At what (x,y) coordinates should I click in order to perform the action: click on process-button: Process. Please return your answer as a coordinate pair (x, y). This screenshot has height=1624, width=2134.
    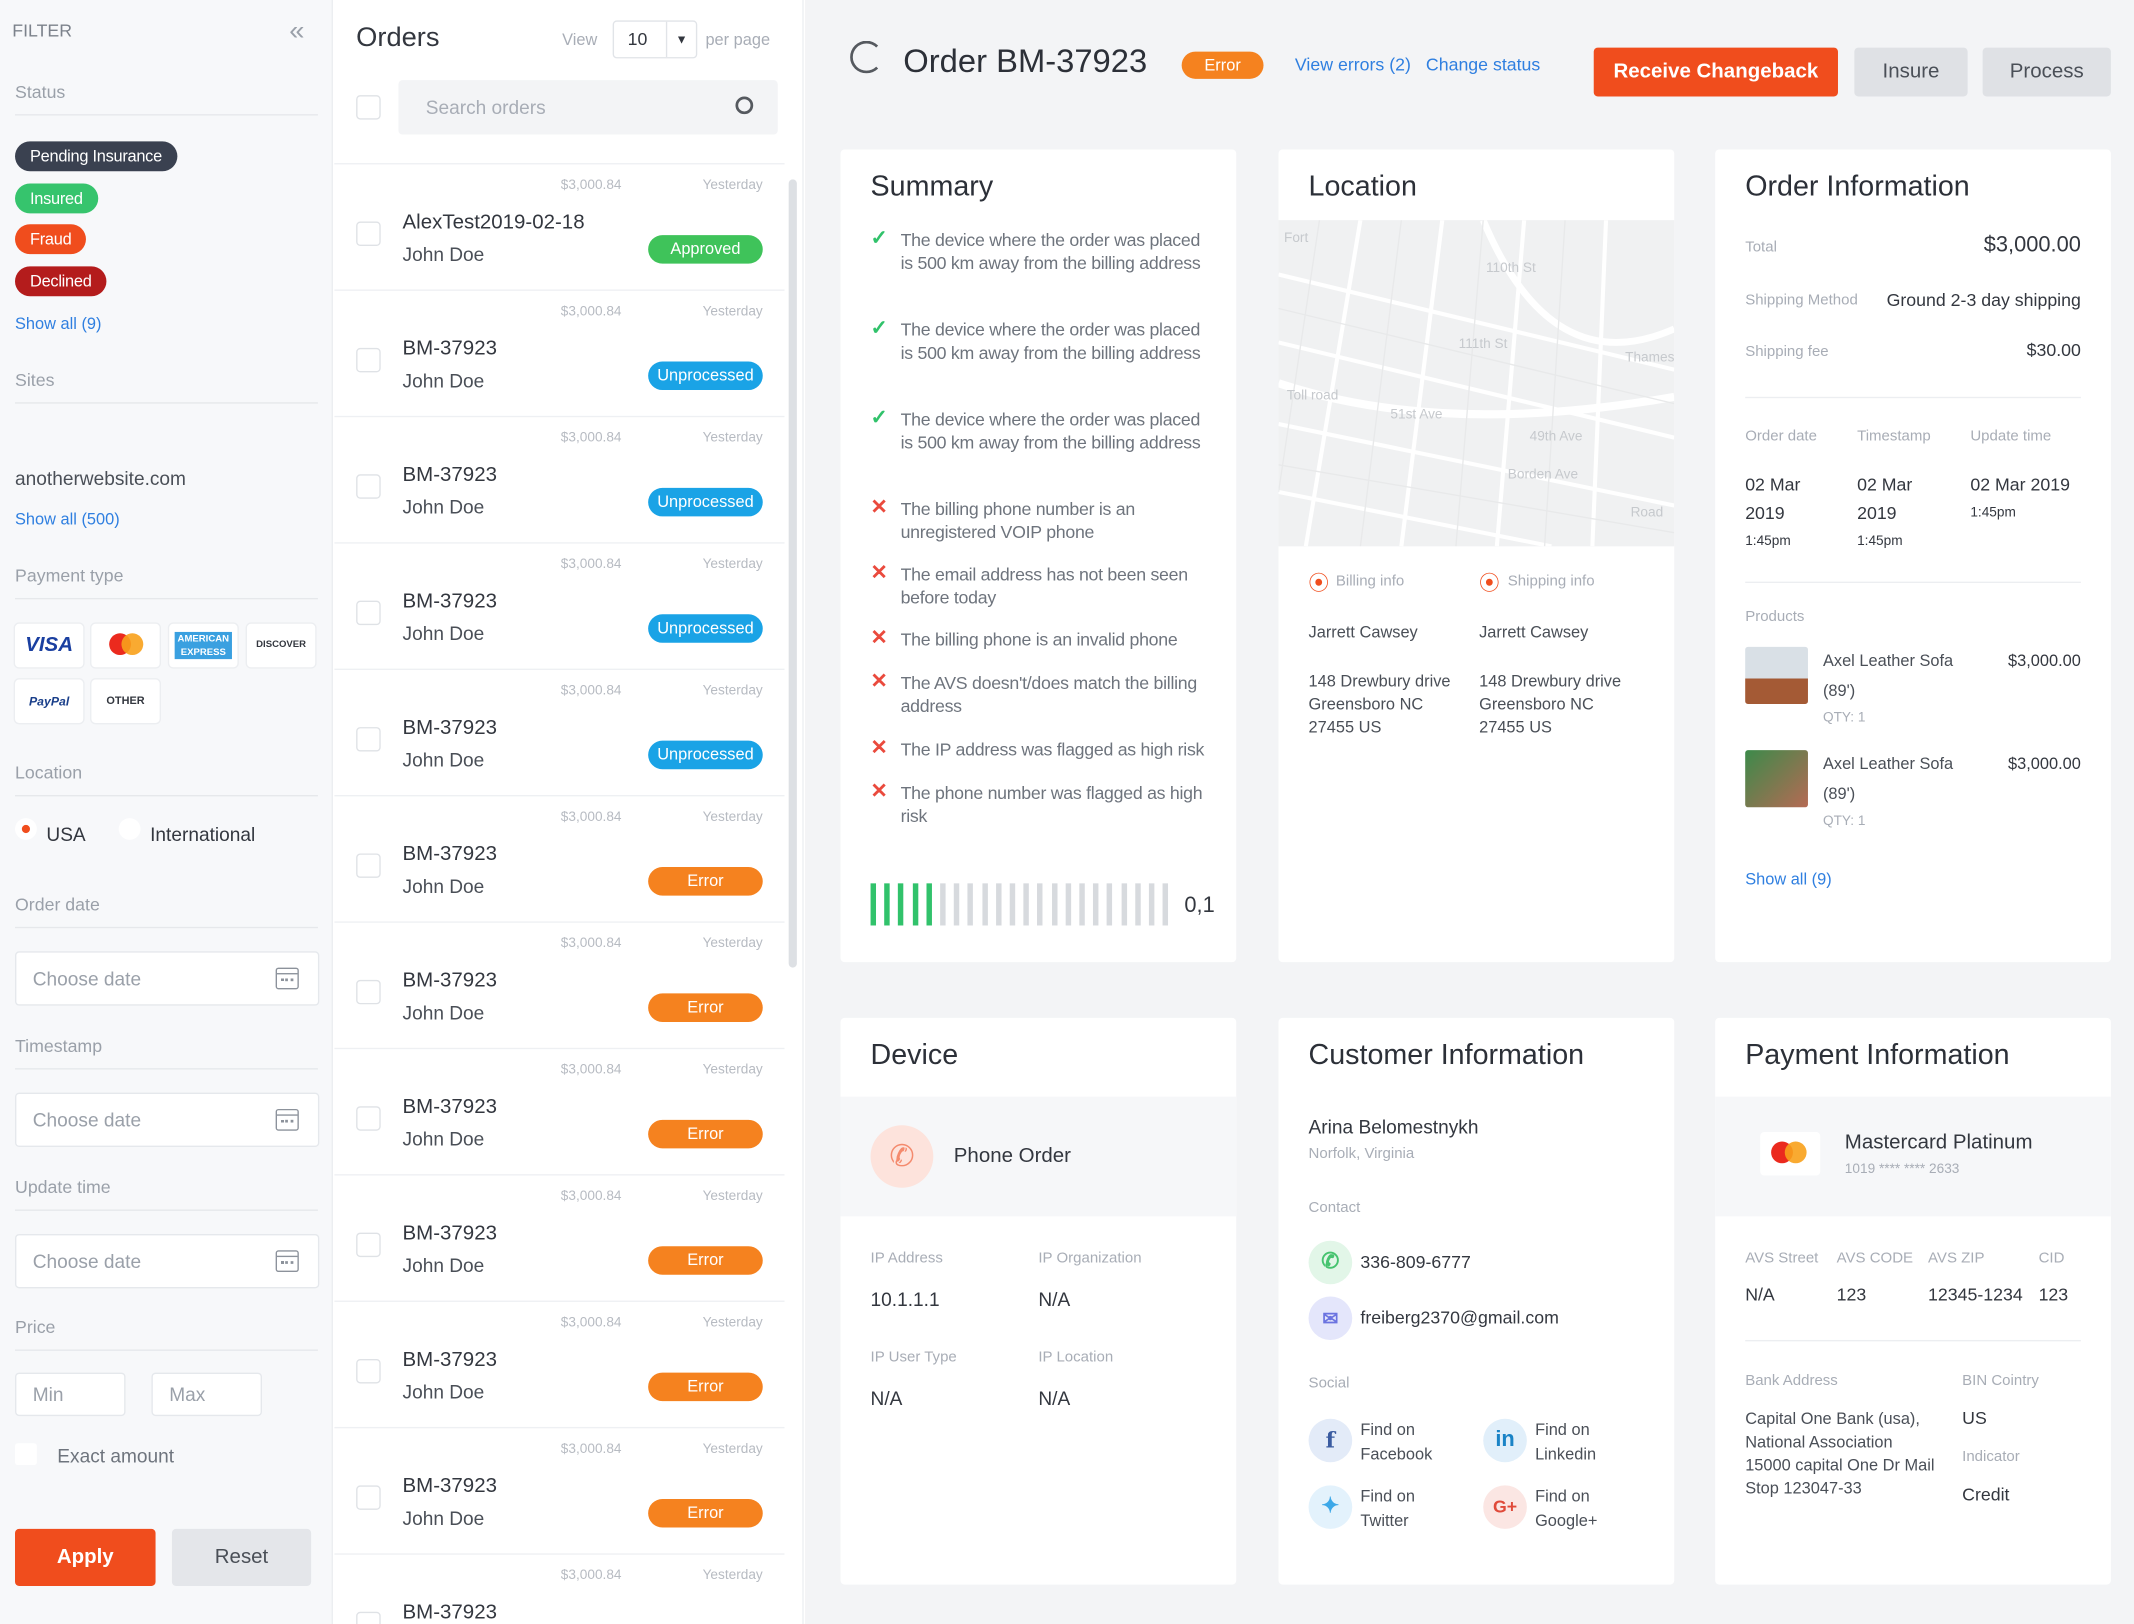
    Looking at the image, I should click on (2046, 72).